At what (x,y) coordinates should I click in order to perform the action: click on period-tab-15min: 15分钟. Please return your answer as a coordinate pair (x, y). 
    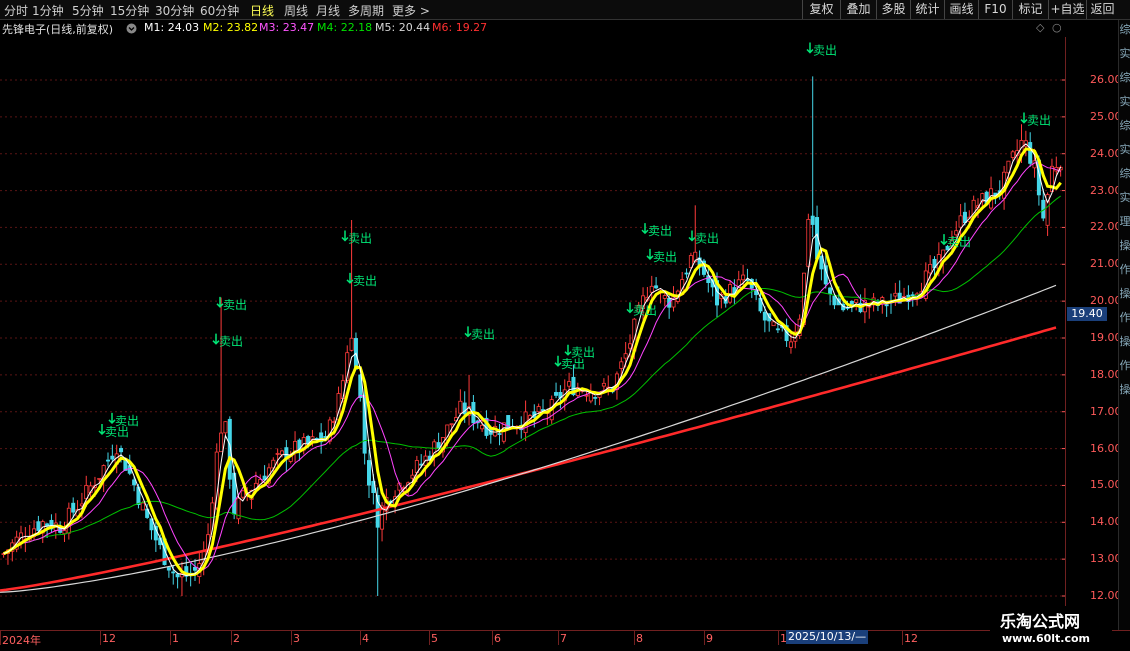
    Looking at the image, I should click on (129, 10).